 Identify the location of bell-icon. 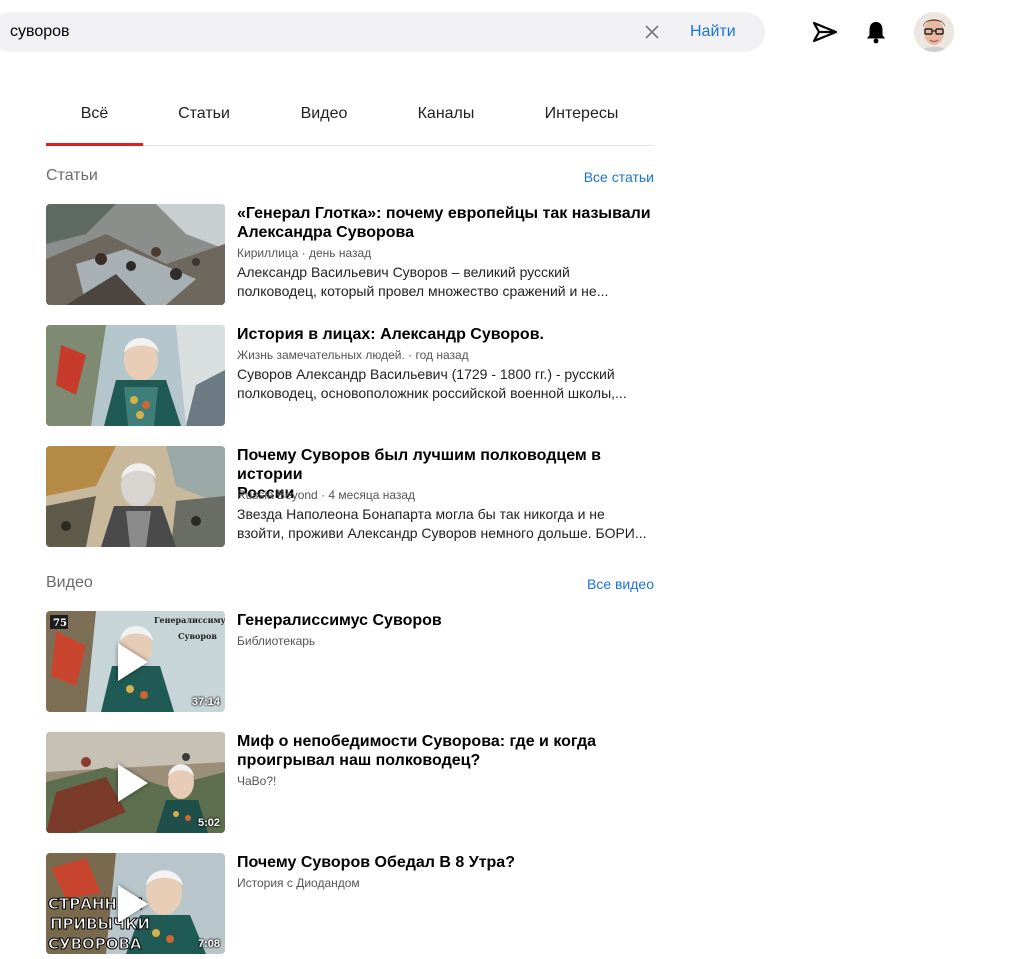
(876, 32).